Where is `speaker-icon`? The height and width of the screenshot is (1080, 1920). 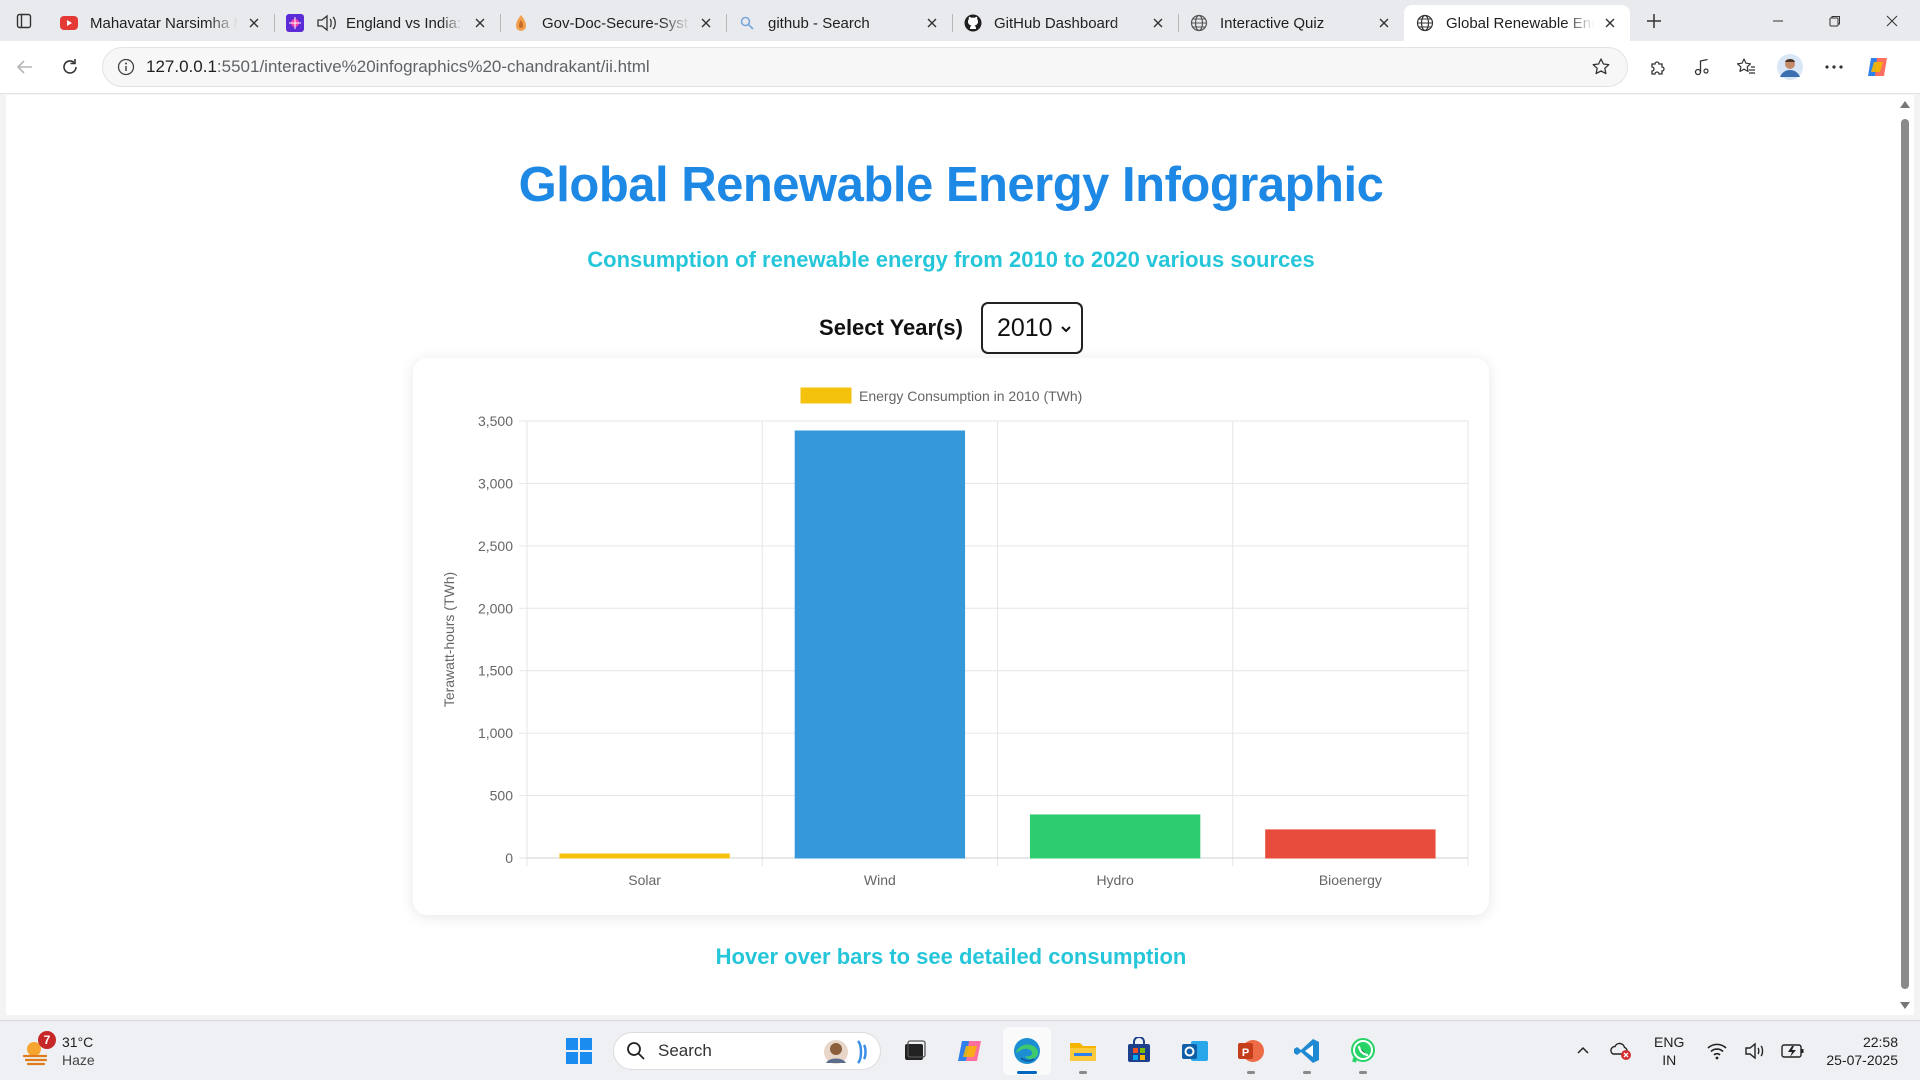
speaker-icon is located at coordinates (327, 23).